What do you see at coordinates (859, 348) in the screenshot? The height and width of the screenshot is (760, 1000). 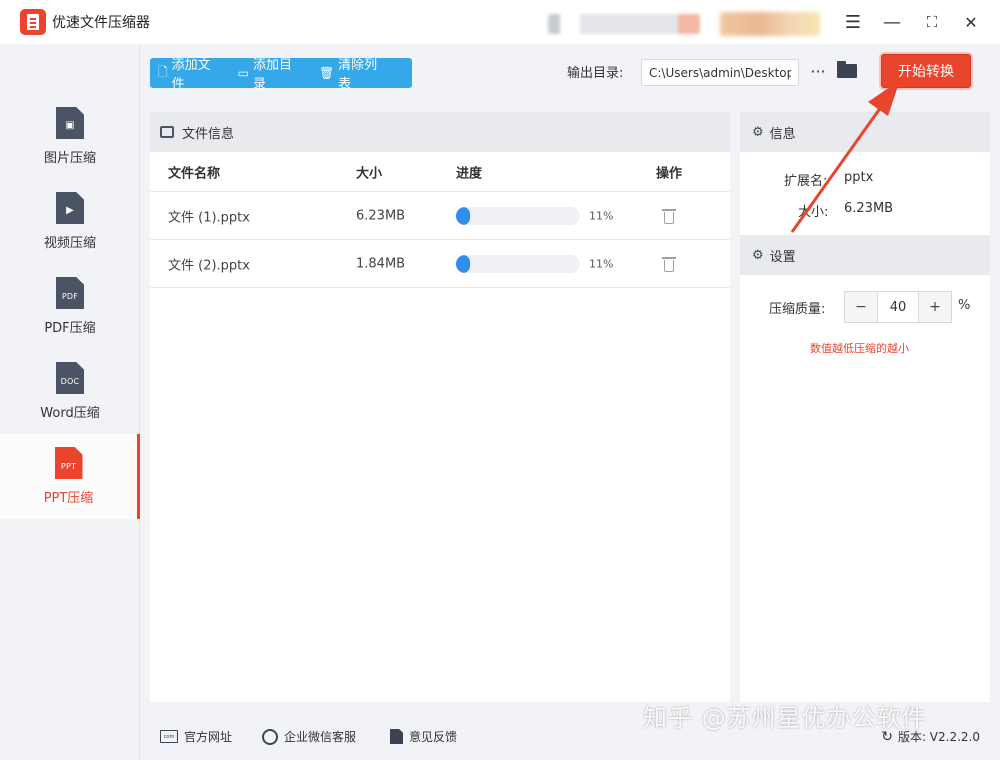 I see `quality-hint: 数值越低压缩的越小` at bounding box center [859, 348].